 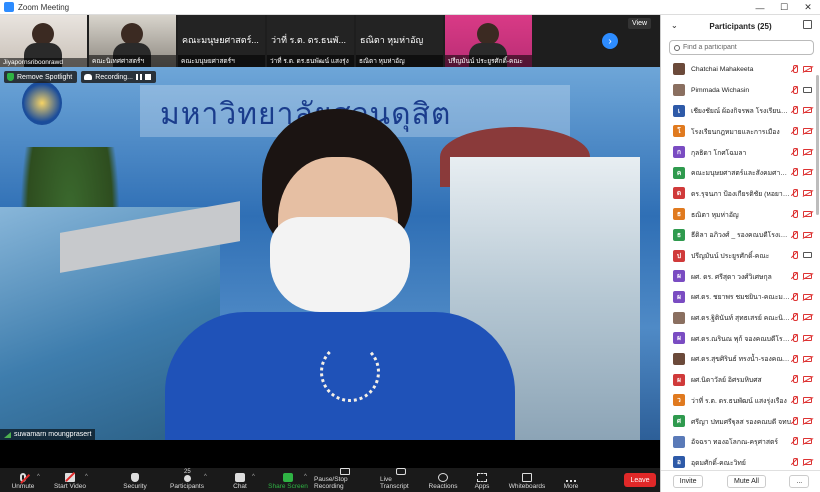 What do you see at coordinates (740, 379) in the screenshot?
I see `participant-row: ผ ผศ.นิดาวัลย์ อิศรมหิบศส` at bounding box center [740, 379].